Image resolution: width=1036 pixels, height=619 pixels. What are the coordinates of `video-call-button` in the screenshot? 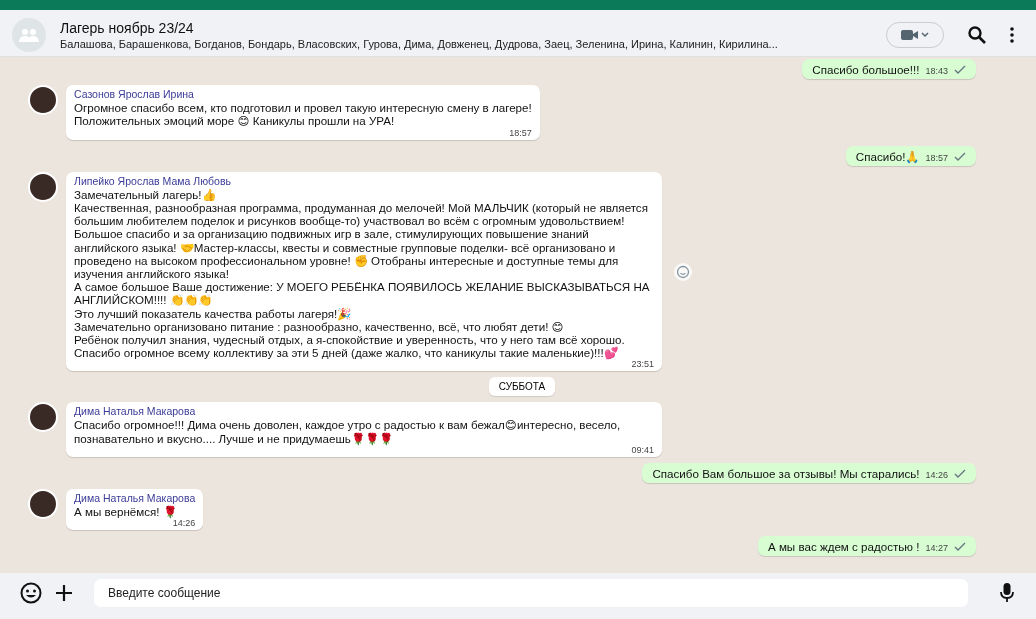 It's located at (915, 35).